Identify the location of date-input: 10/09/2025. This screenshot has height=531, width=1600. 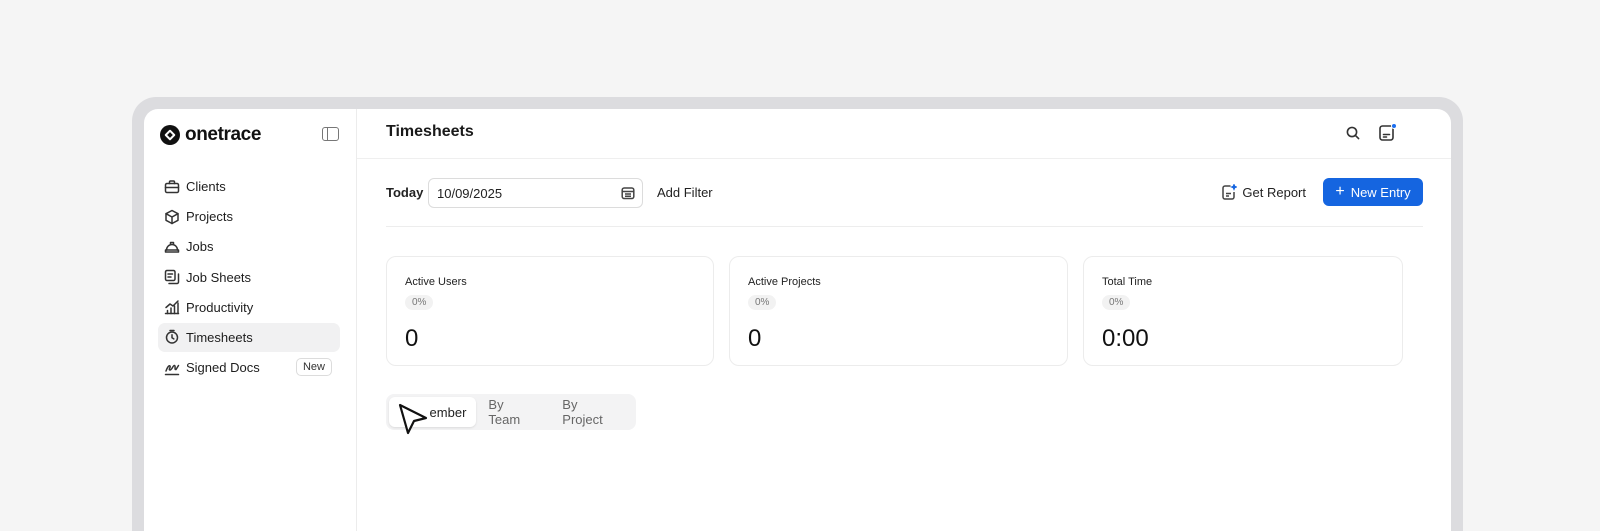
(535, 193).